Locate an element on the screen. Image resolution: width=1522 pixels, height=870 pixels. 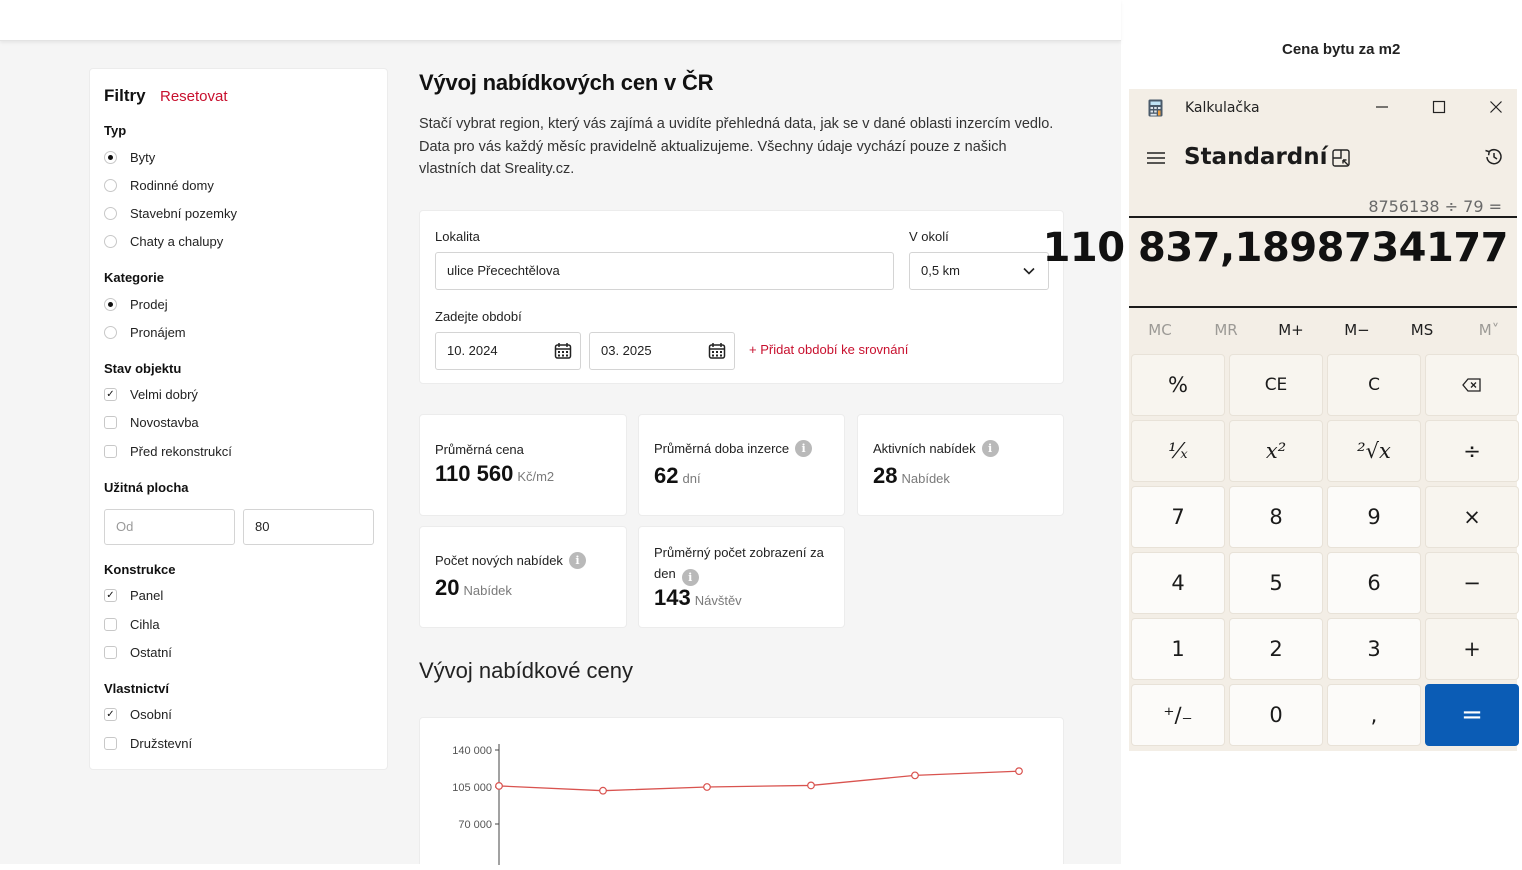
period-from-input: 10. 2024 is located at coordinates (508, 351).